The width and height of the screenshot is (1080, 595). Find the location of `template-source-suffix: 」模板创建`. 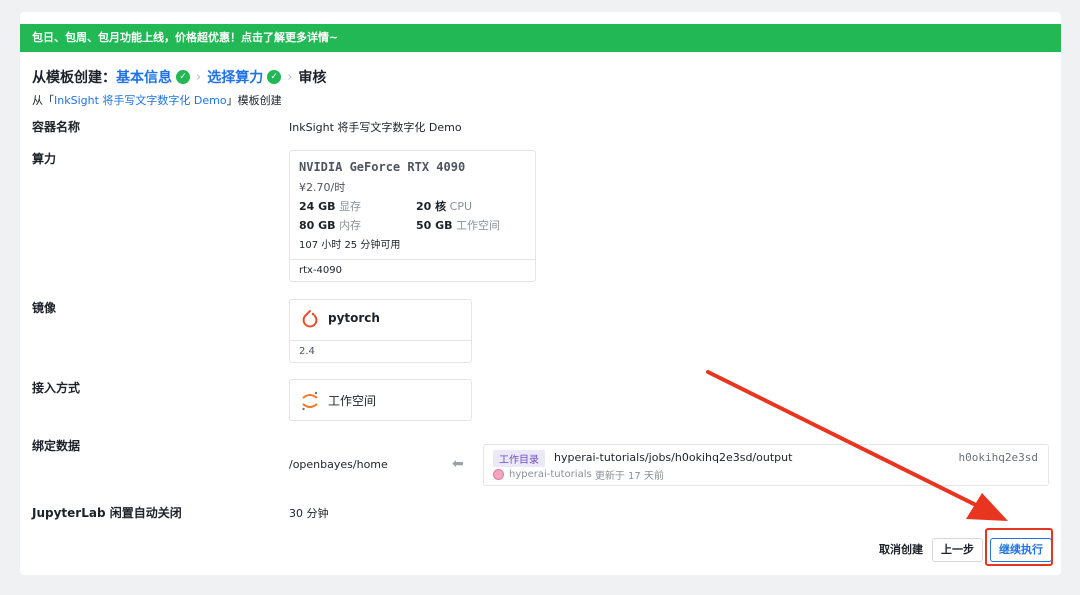

template-source-suffix: 」模板创建 is located at coordinates (254, 100).